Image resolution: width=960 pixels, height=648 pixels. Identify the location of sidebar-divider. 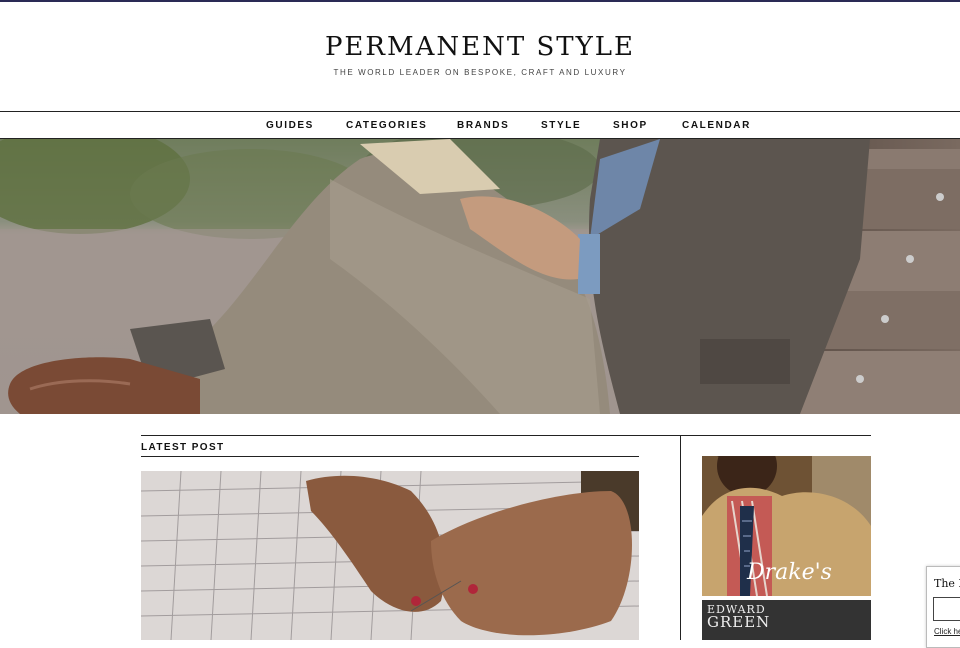
(680, 538).